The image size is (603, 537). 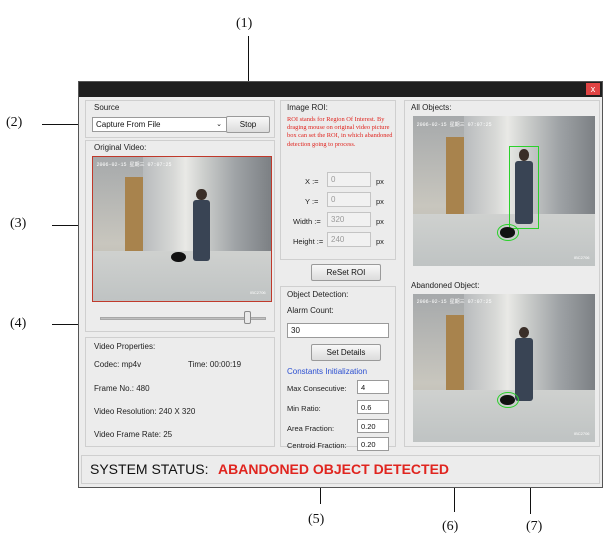 I want to click on alarm-count-label: Alarm Count:, so click(x=310, y=310).